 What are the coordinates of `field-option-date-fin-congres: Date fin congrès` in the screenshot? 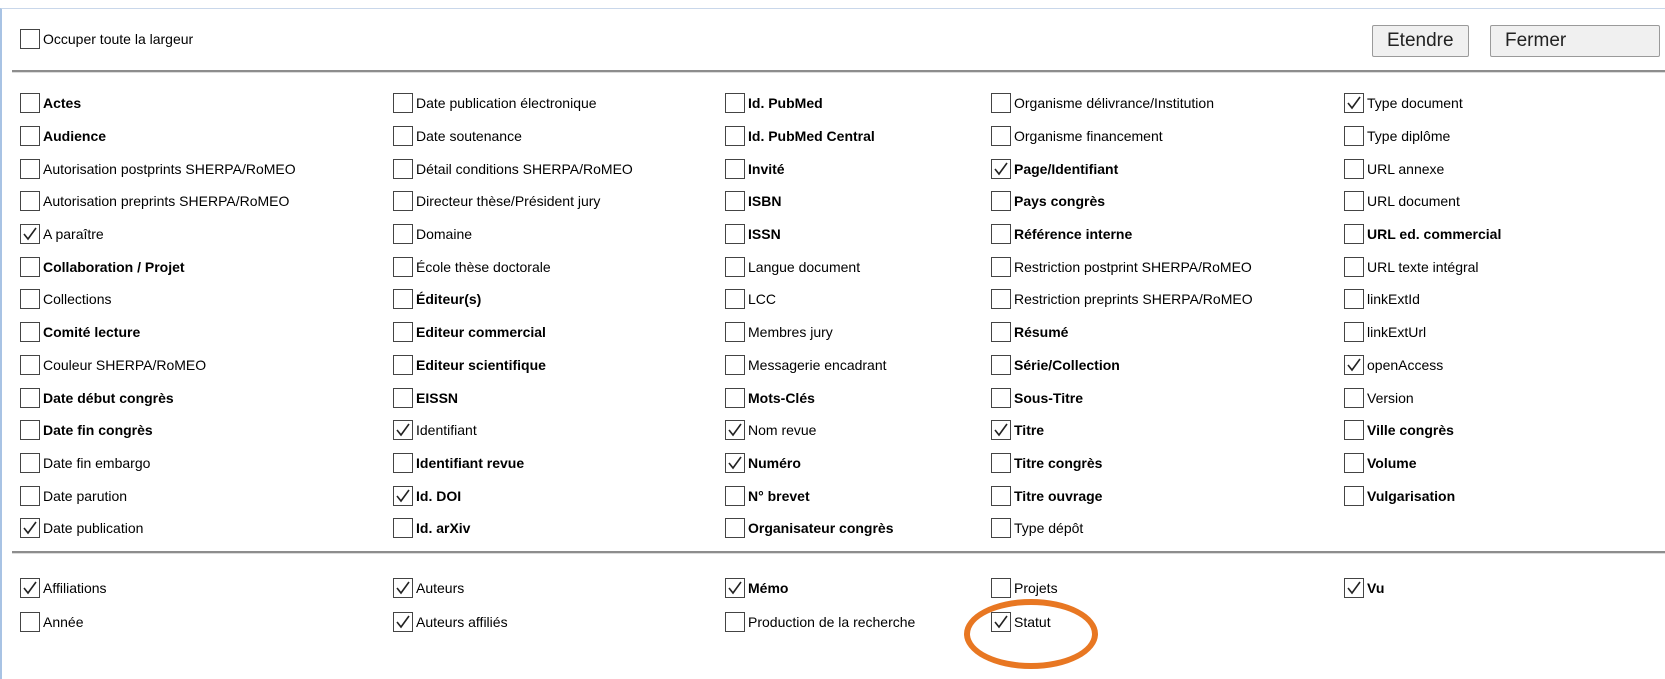 It's located at (86, 430).